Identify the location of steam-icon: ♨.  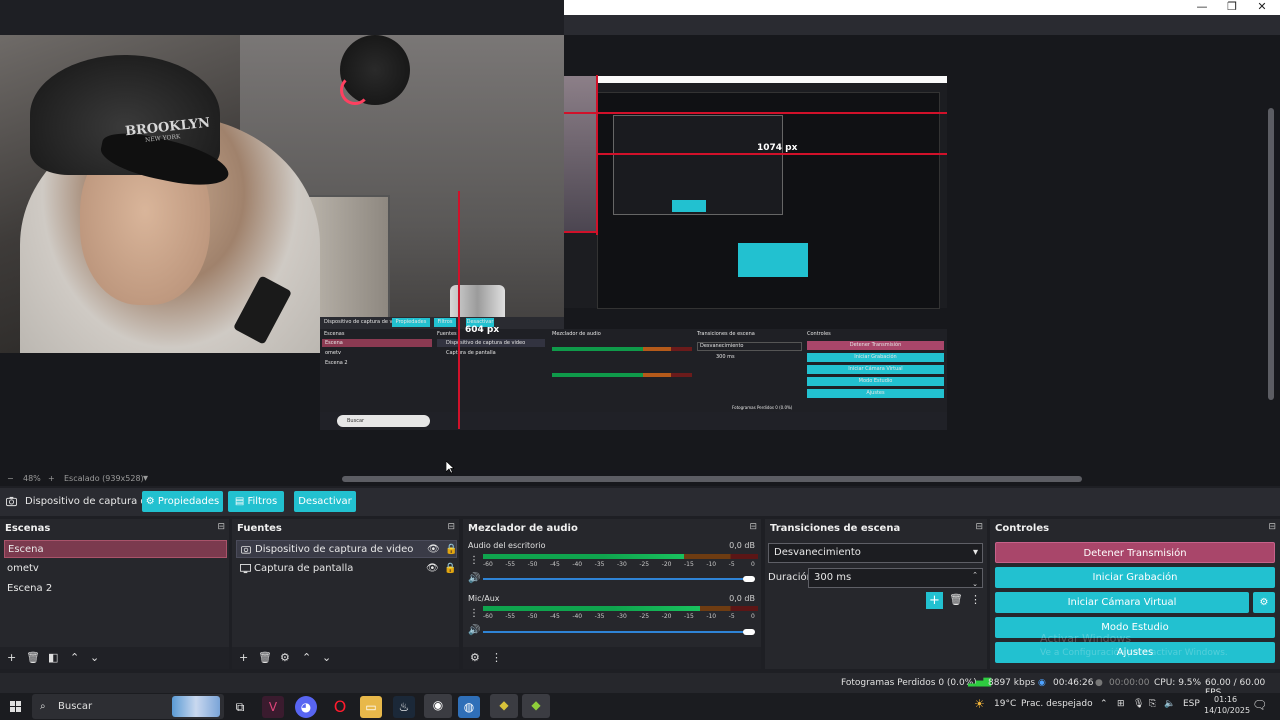
(404, 707).